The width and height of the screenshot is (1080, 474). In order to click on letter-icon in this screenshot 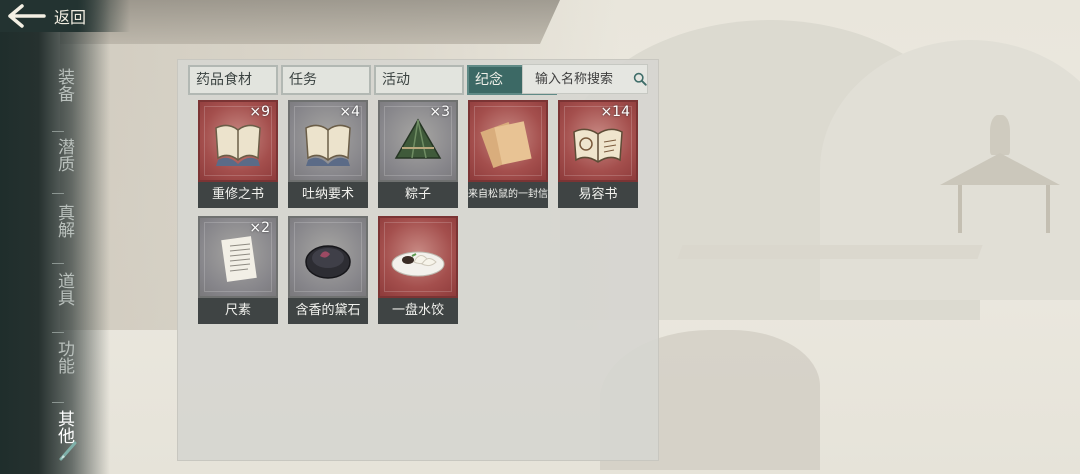, I will do `click(506, 144)`.